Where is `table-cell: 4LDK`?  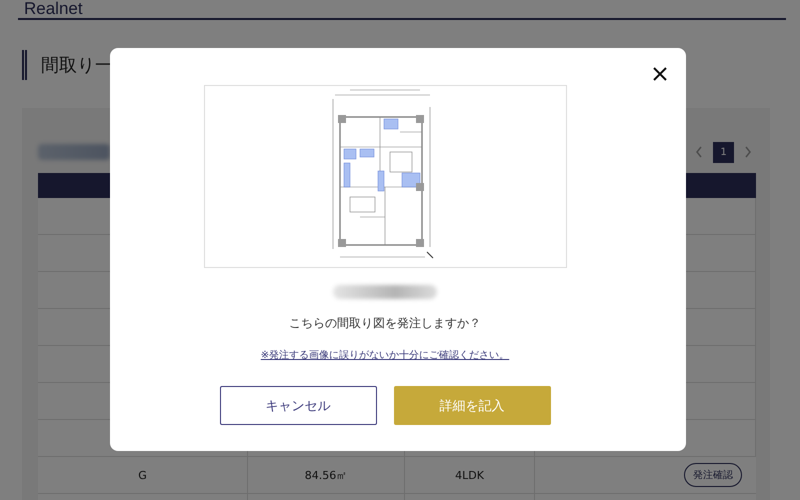 table-cell: 4LDK is located at coordinates (469, 475).